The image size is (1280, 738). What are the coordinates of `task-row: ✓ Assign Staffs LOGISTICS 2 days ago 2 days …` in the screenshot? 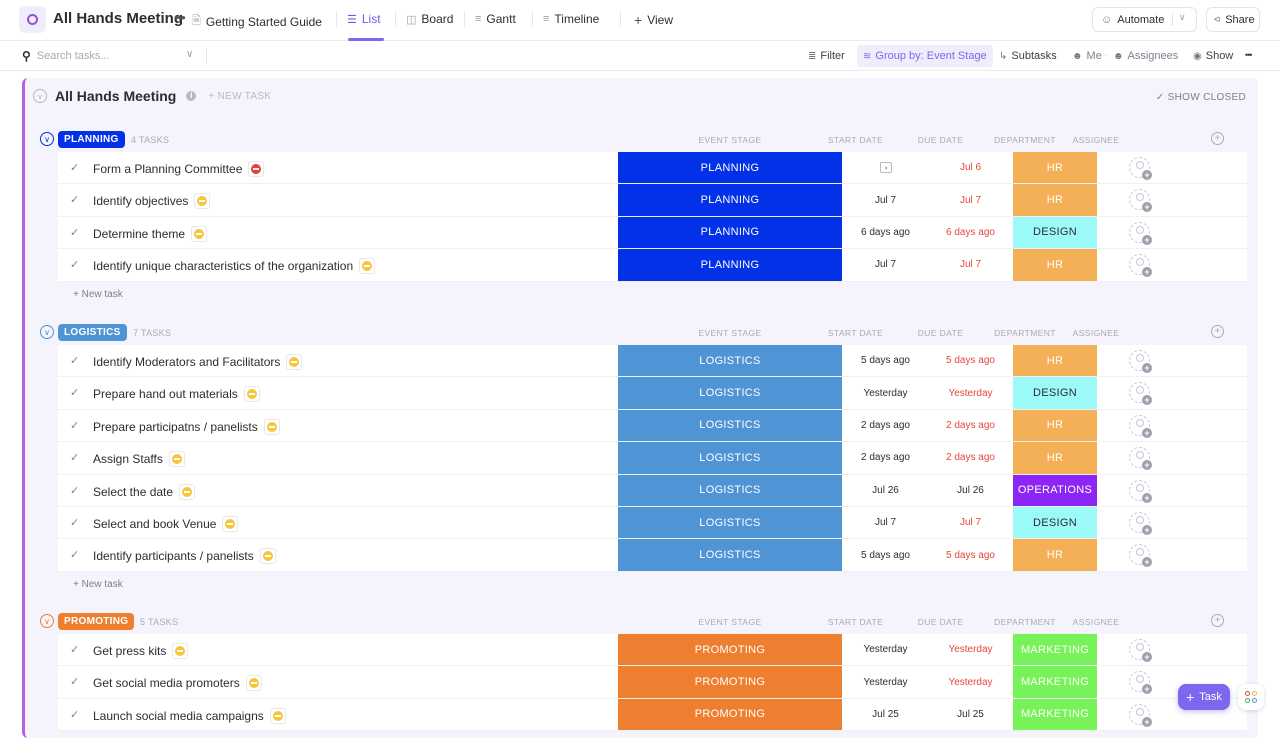 It's located at (652, 458).